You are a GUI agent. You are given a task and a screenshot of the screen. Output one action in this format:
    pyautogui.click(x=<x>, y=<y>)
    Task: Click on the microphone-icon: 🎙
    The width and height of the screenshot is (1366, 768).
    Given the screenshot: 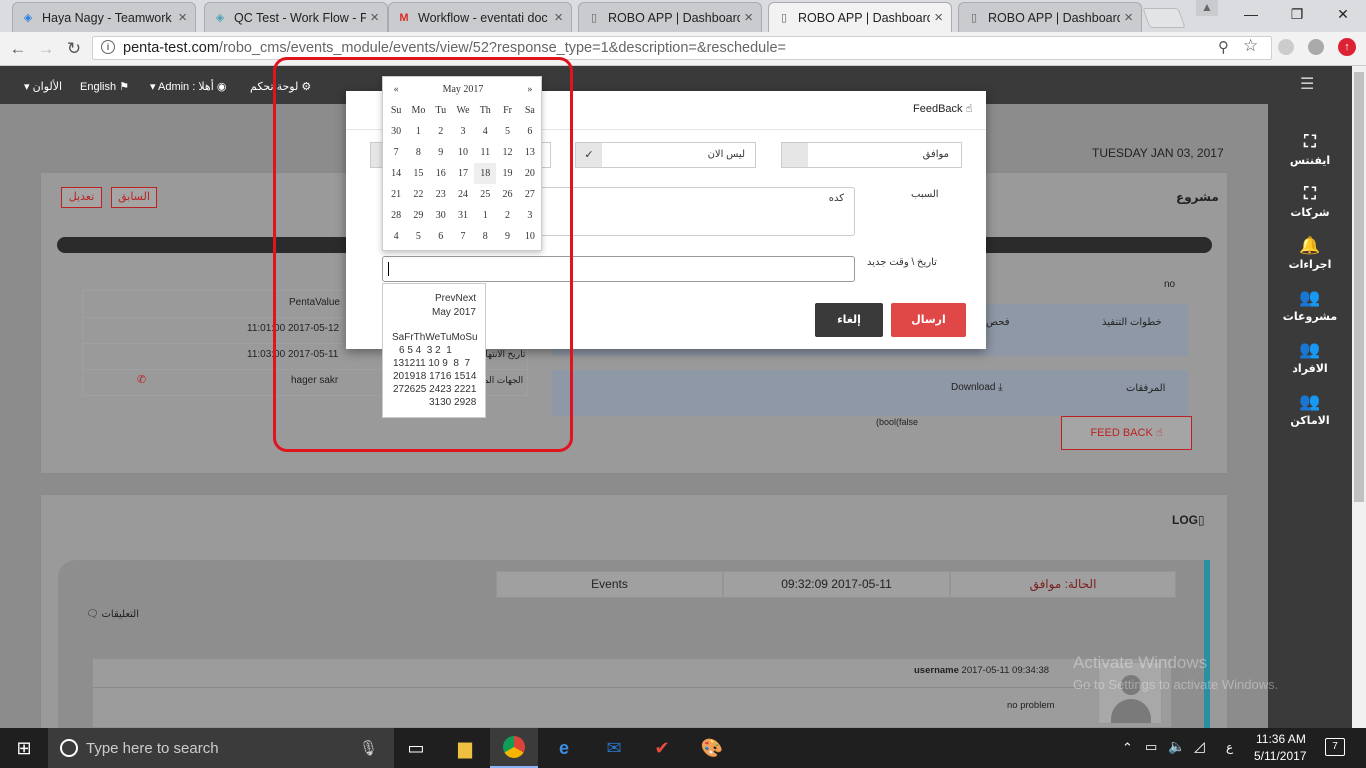 What is the action you would take?
    pyautogui.click(x=368, y=748)
    